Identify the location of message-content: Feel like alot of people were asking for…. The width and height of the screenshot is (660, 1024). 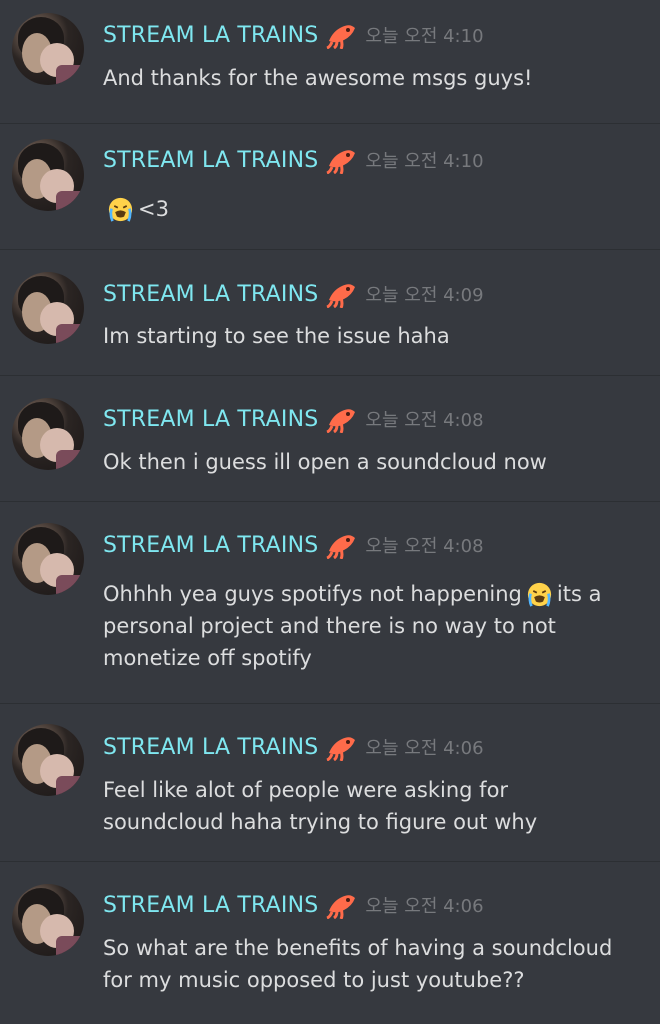
(370, 806).